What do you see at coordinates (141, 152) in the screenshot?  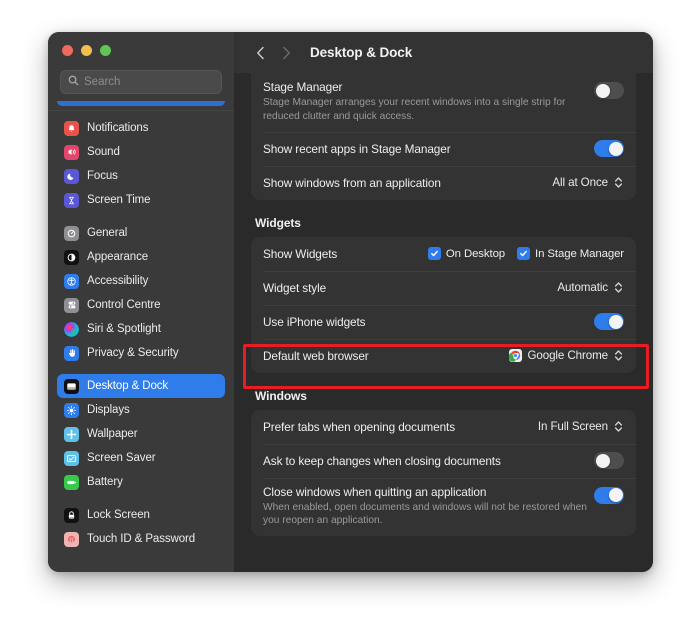 I see `sidebar-item-sound: Sound` at bounding box center [141, 152].